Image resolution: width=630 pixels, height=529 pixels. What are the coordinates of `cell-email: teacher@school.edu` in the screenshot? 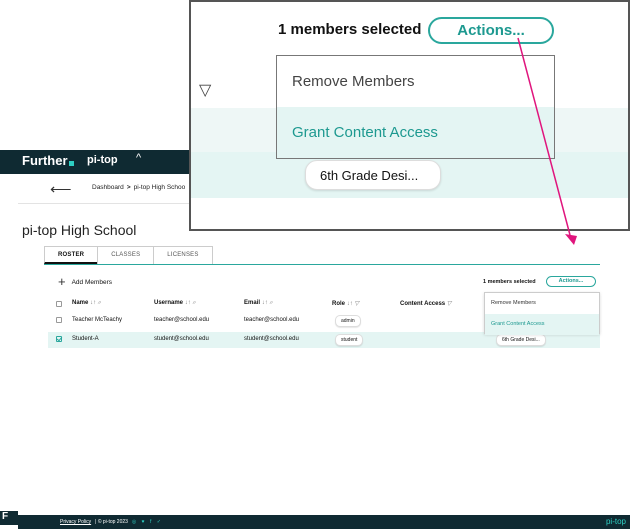 It's located at (272, 320).